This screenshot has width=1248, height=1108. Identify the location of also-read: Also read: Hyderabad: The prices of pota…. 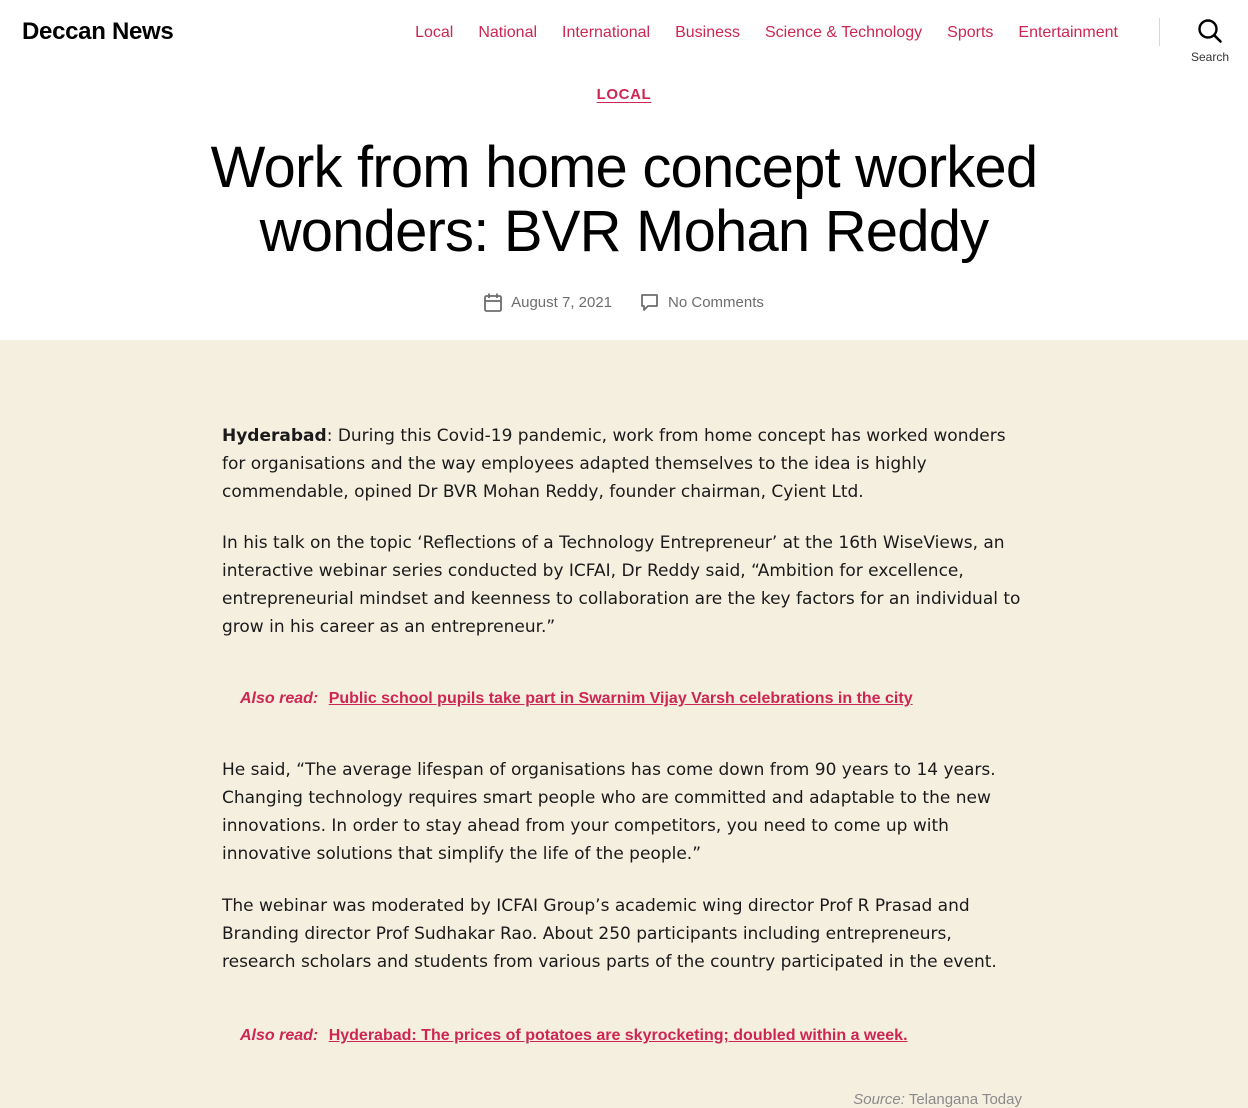
(631, 1036).